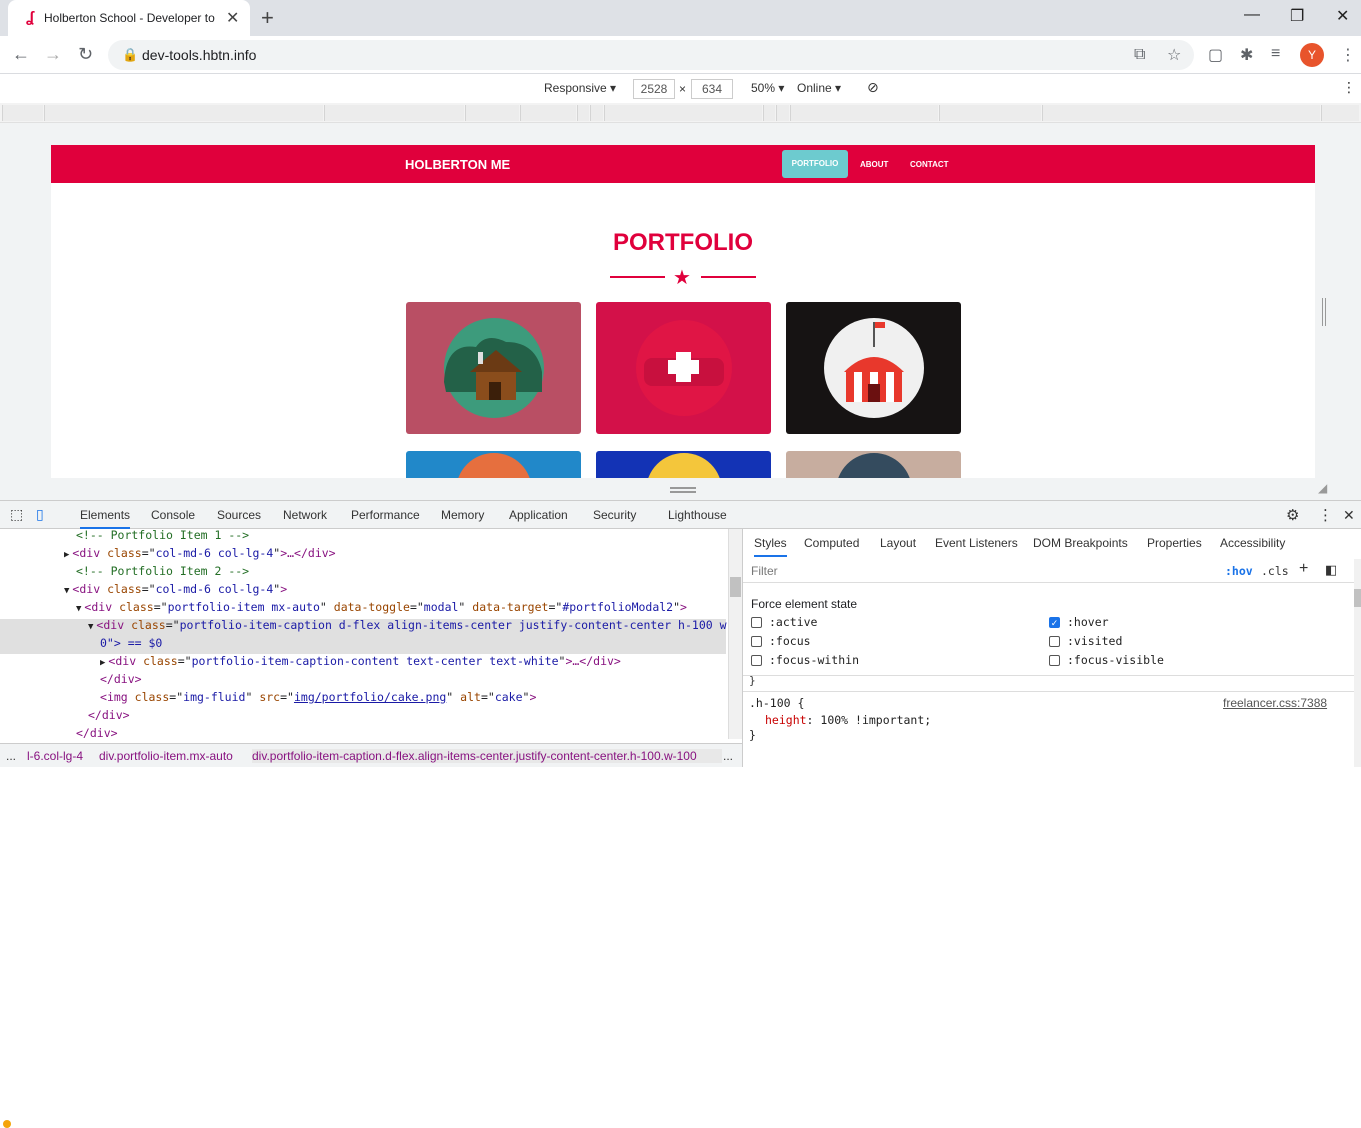  What do you see at coordinates (85, 54) in the screenshot?
I see `reload-icon: ↻` at bounding box center [85, 54].